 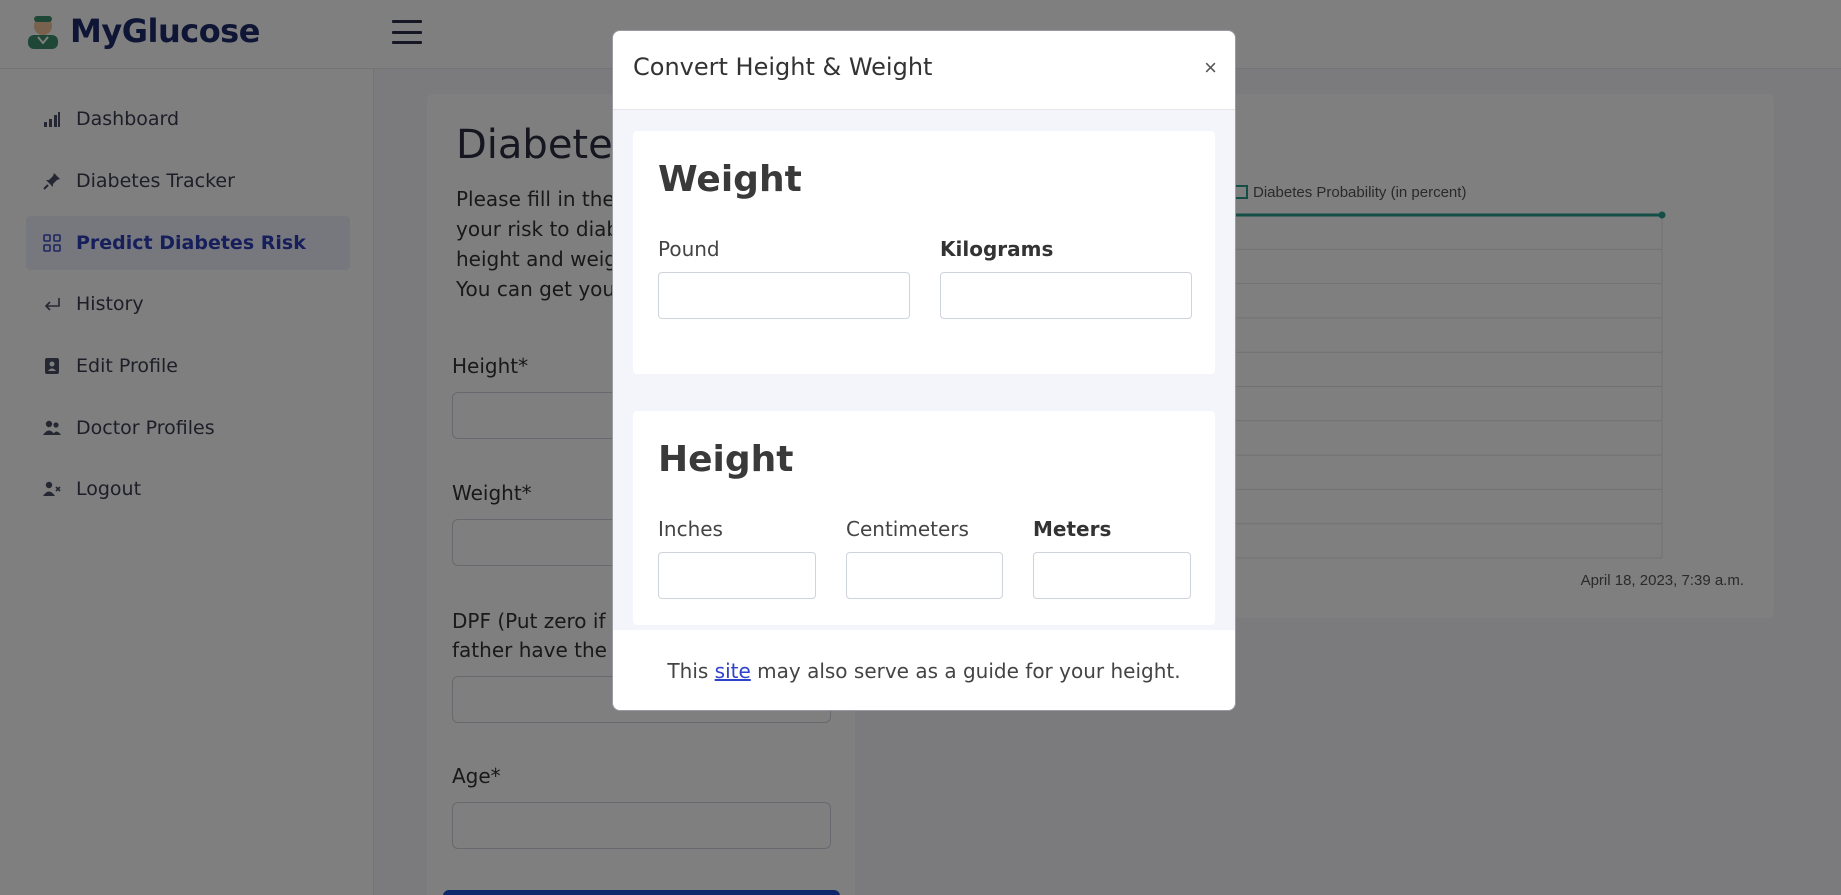 I want to click on inches-input, so click(x=737, y=575).